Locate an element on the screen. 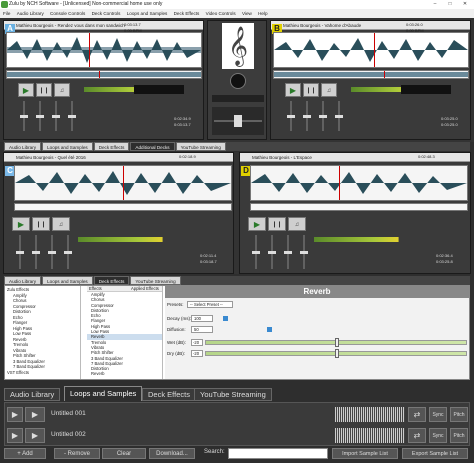  tab-youtube-streaming-3: YouTube Streaming is located at coordinates (233, 394).